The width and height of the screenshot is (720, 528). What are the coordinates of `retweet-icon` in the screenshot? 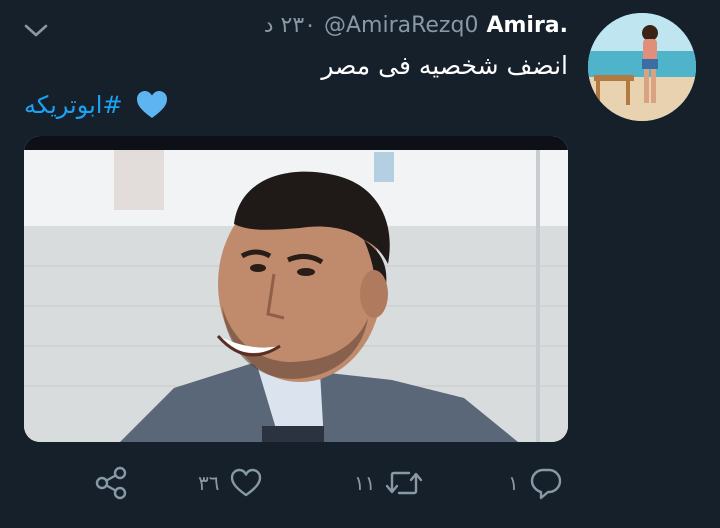 It's located at (404, 483).